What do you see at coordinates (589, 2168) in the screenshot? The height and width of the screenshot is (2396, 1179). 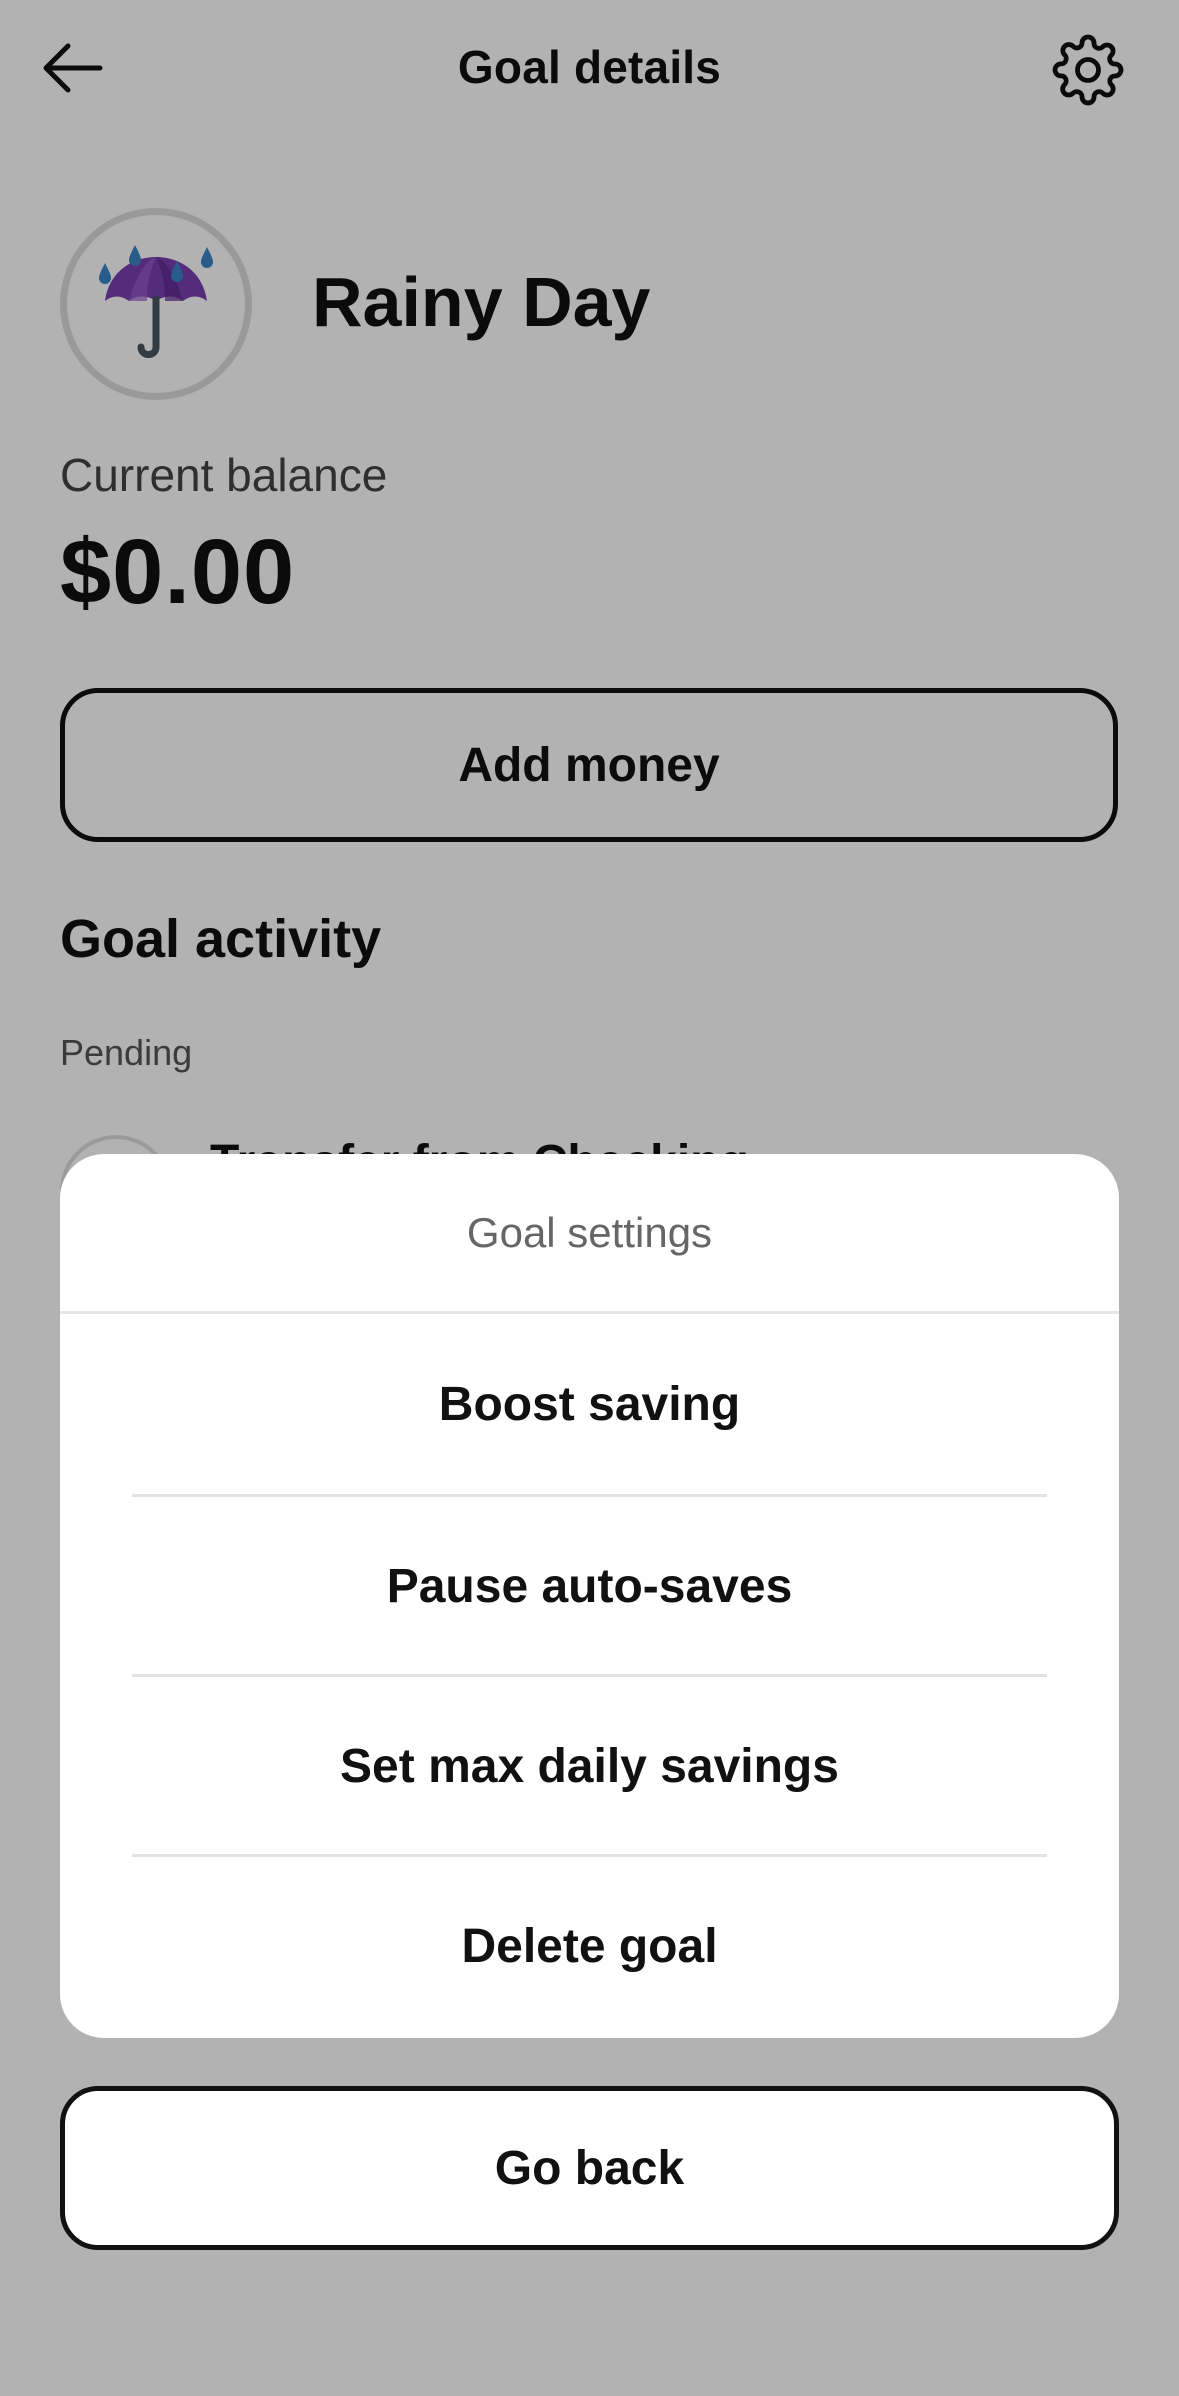 I see `go-back-button: Go back` at bounding box center [589, 2168].